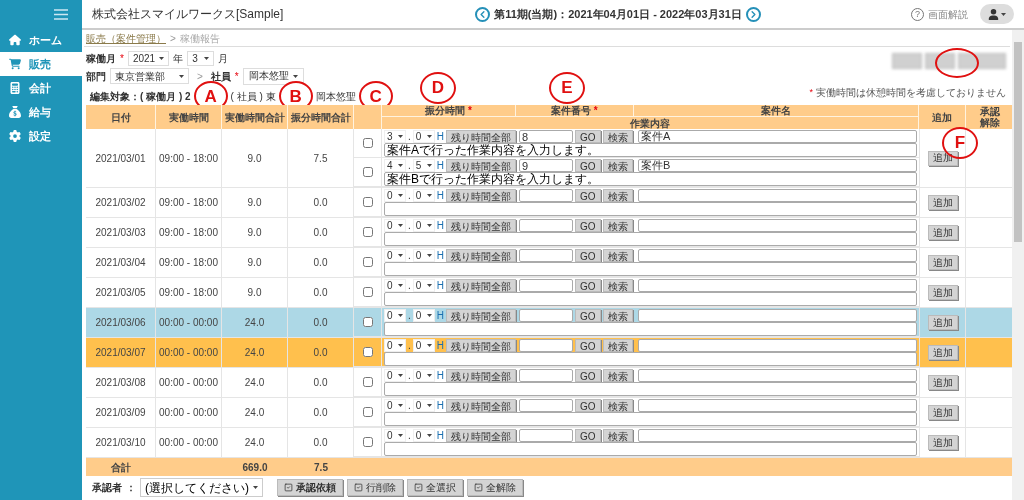  What do you see at coordinates (41, 64) in the screenshot?
I see `sidebar-item: 販売` at bounding box center [41, 64].